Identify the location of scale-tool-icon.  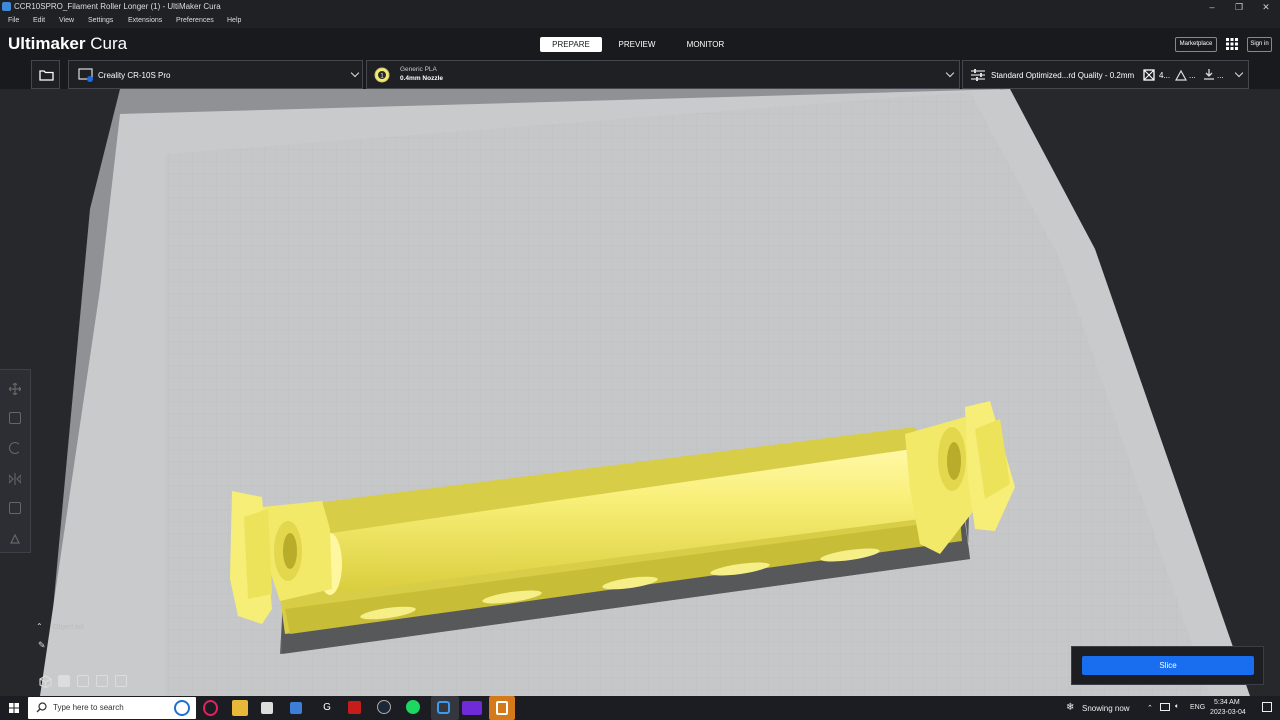
(15, 418).